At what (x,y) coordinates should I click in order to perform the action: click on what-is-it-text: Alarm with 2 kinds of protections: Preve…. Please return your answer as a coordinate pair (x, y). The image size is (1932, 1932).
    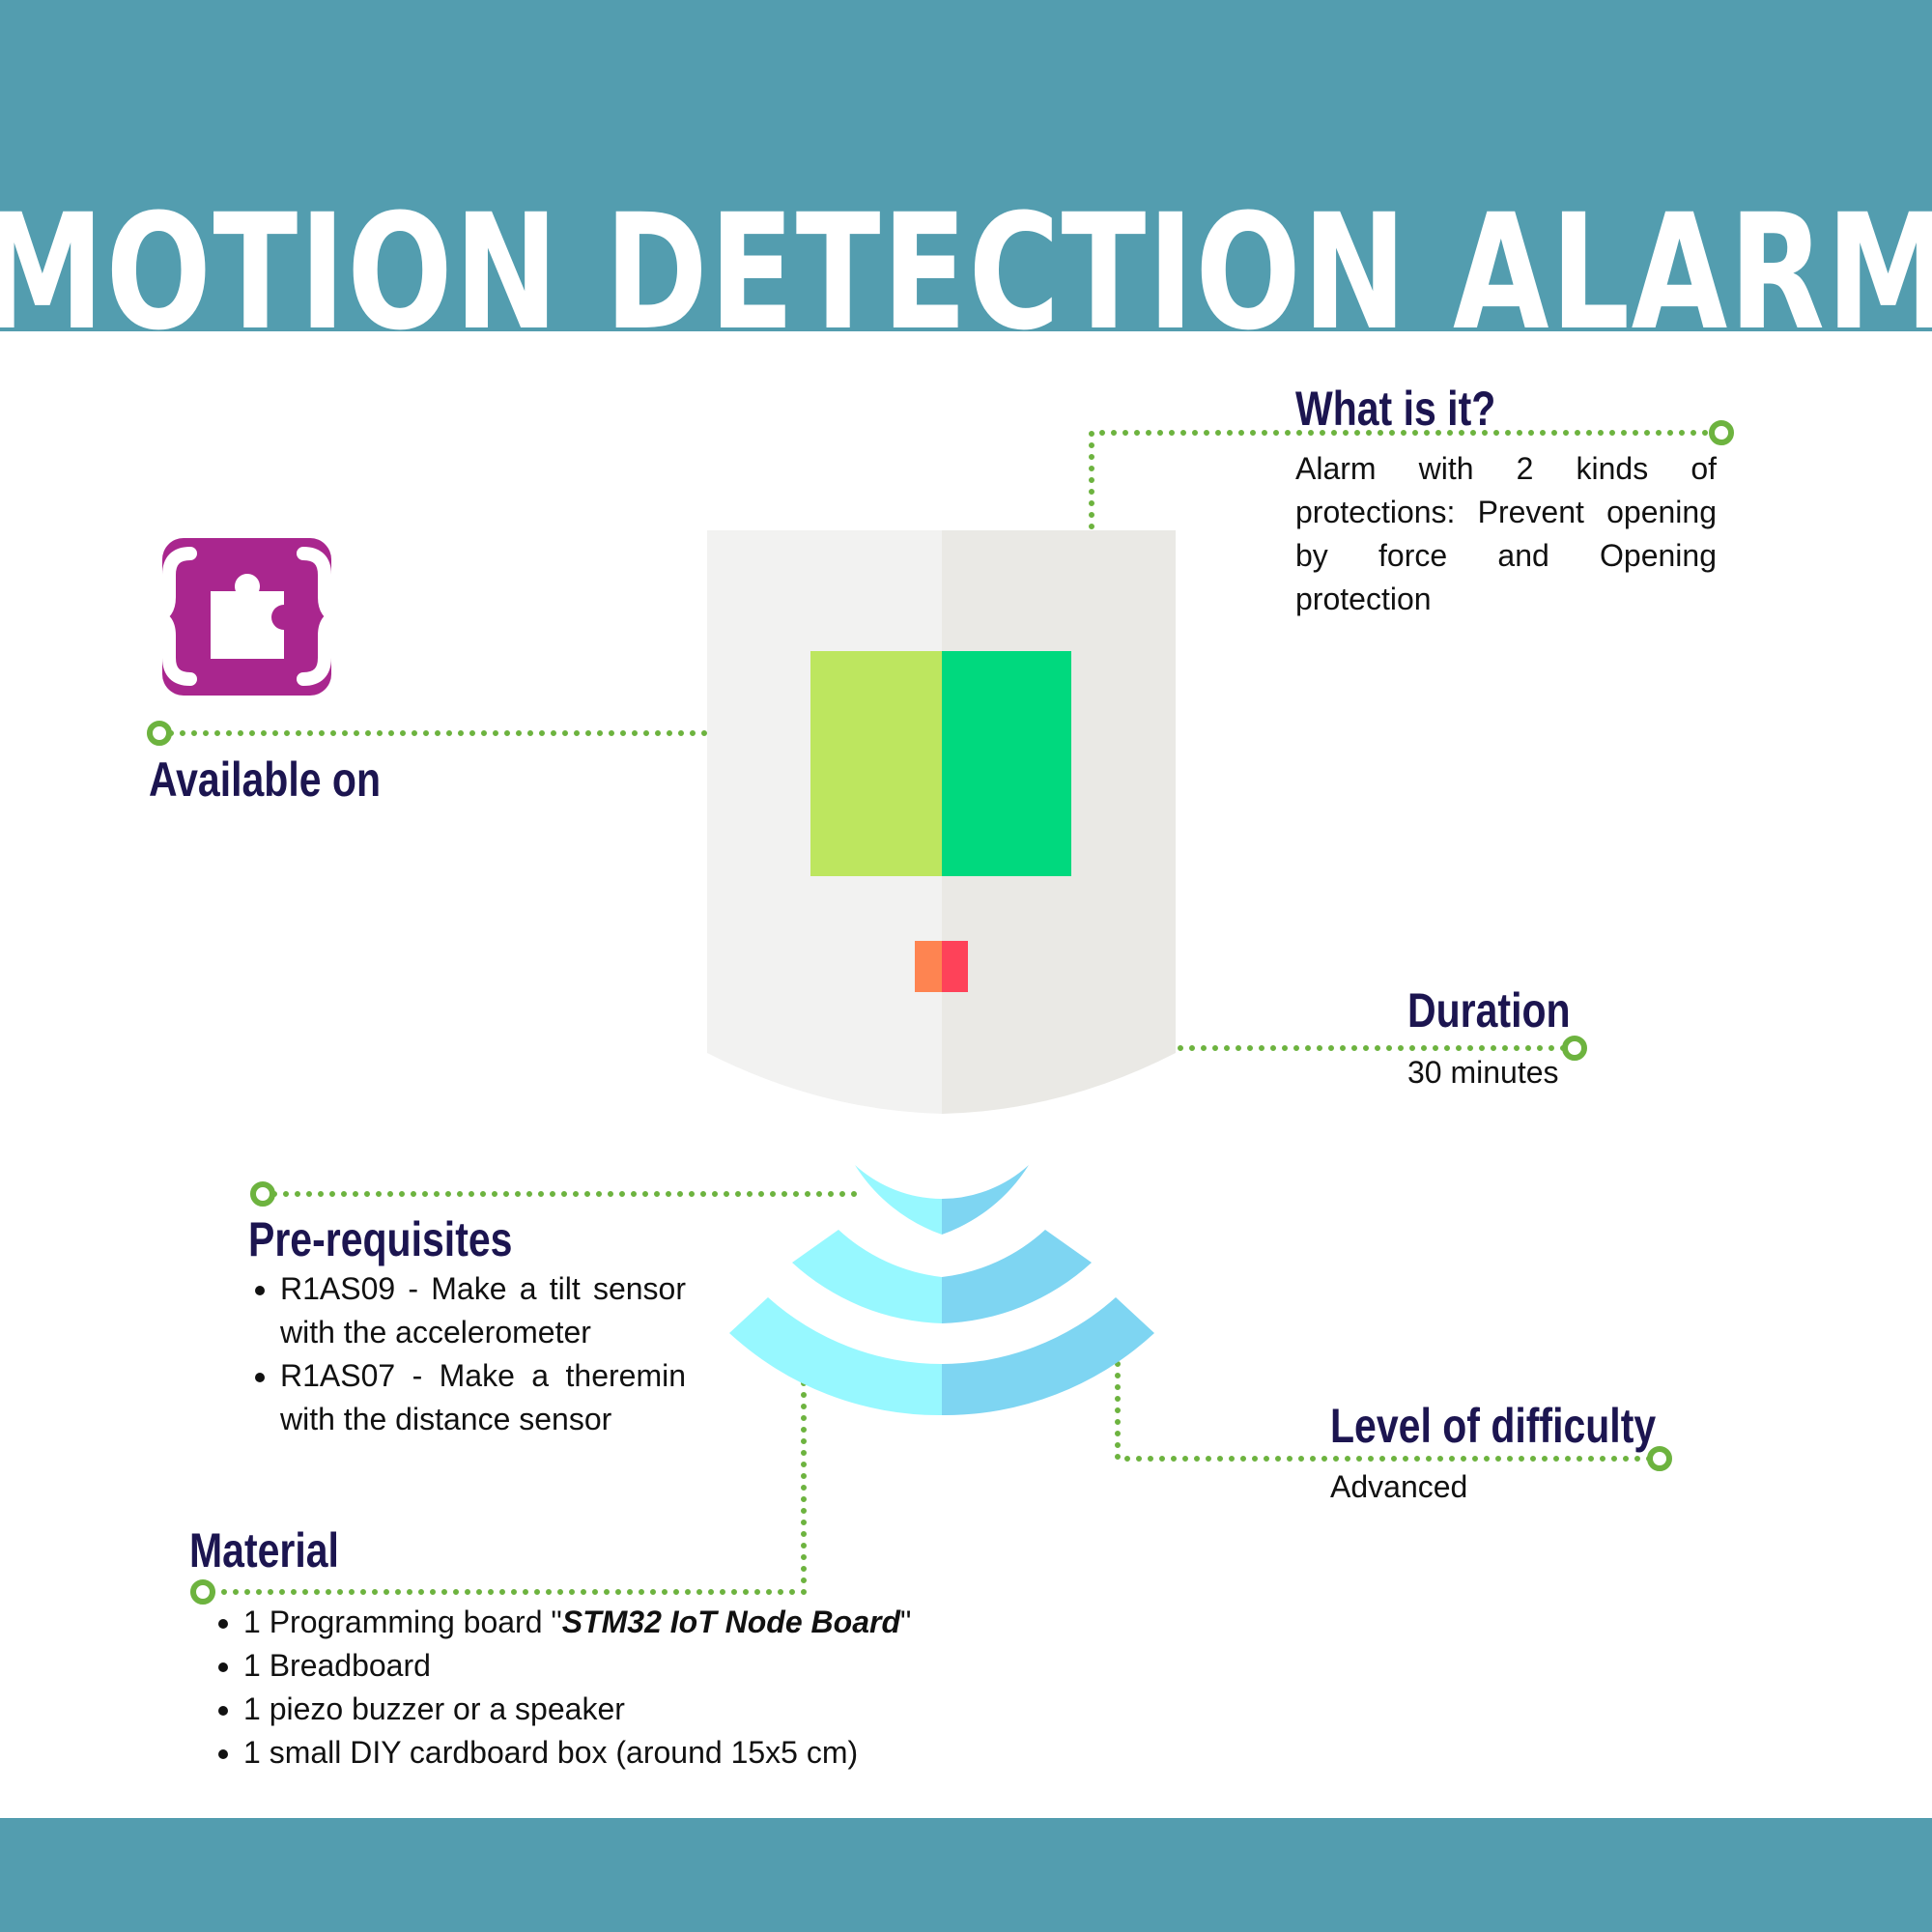
    Looking at the image, I should click on (1506, 533).